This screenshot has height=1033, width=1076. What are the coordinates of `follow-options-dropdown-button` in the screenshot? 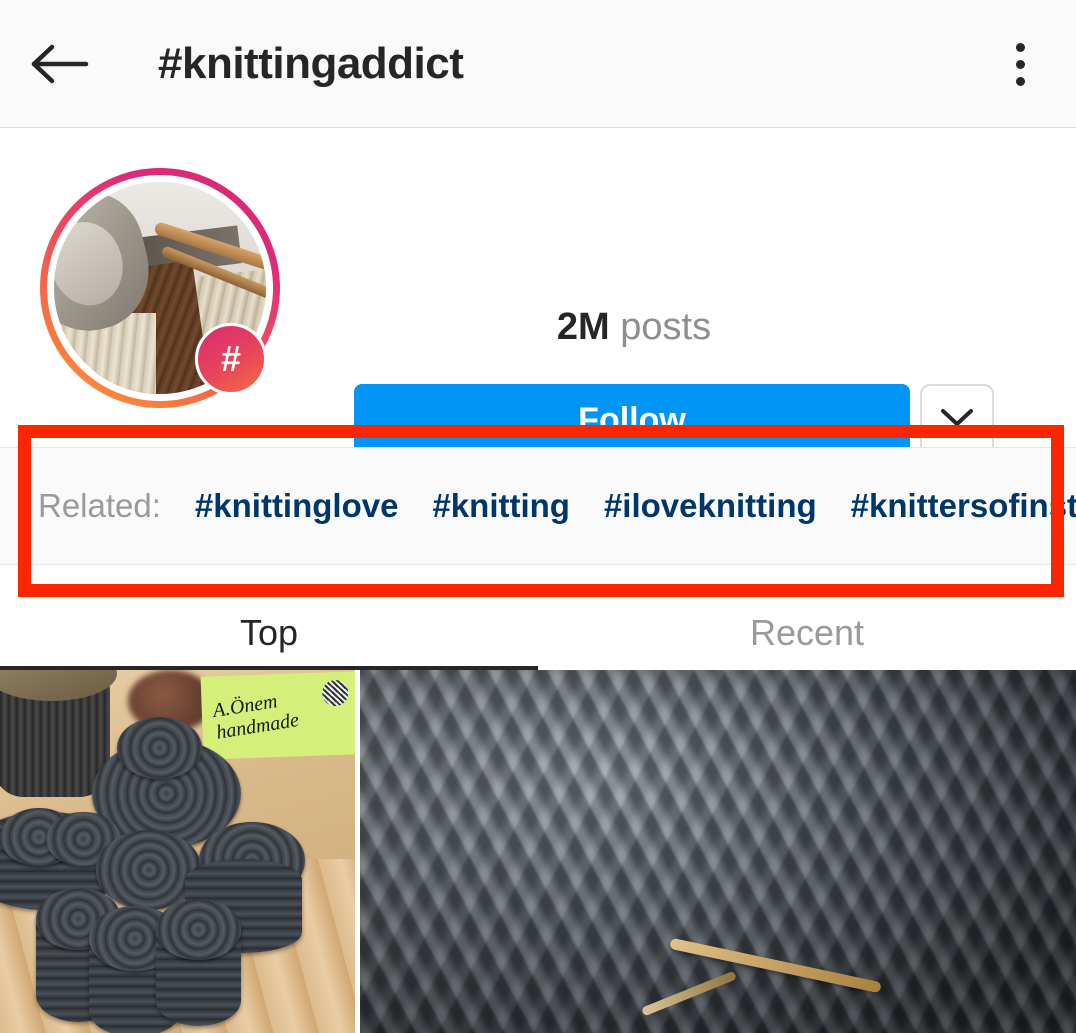 It's located at (957, 420).